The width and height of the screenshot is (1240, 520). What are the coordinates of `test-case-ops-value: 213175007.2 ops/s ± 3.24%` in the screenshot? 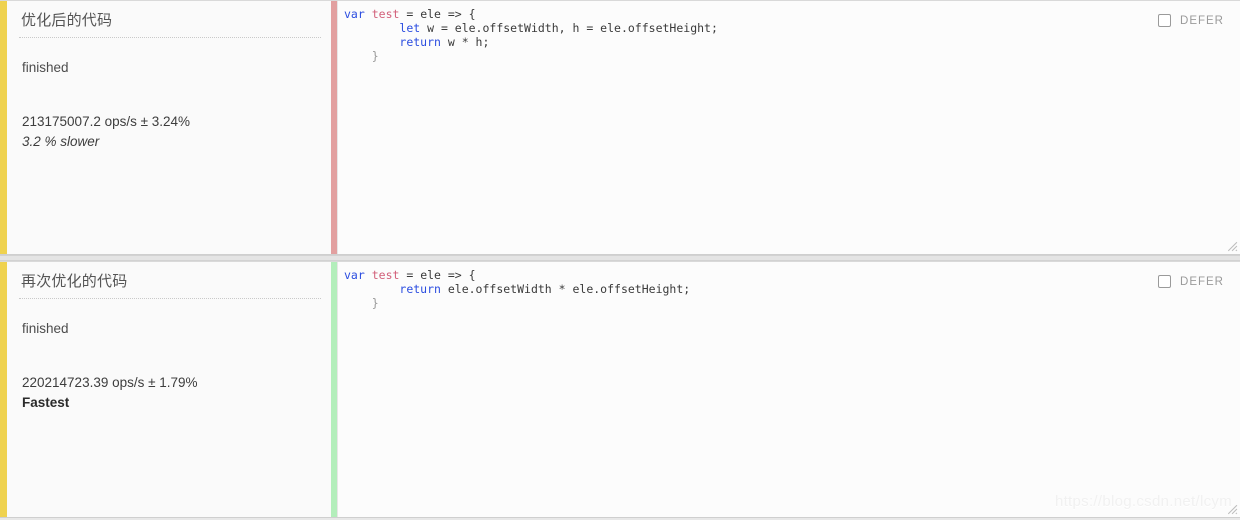 It's located at (106, 121).